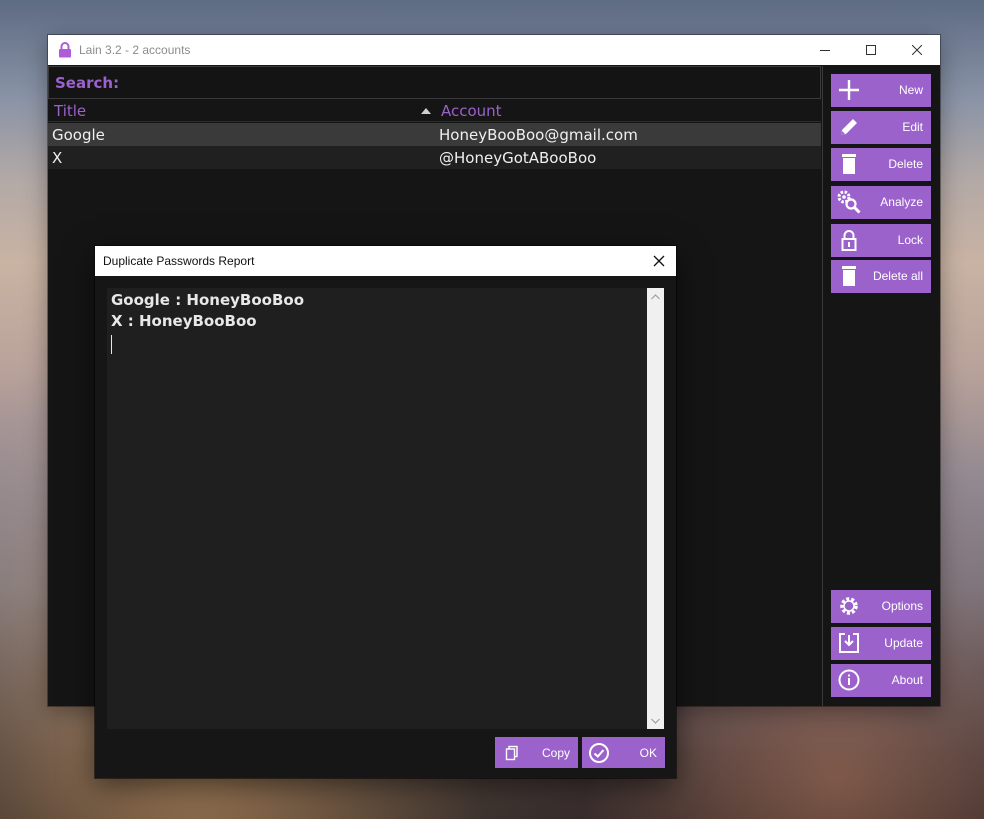  I want to click on options-button: Options, so click(881, 606).